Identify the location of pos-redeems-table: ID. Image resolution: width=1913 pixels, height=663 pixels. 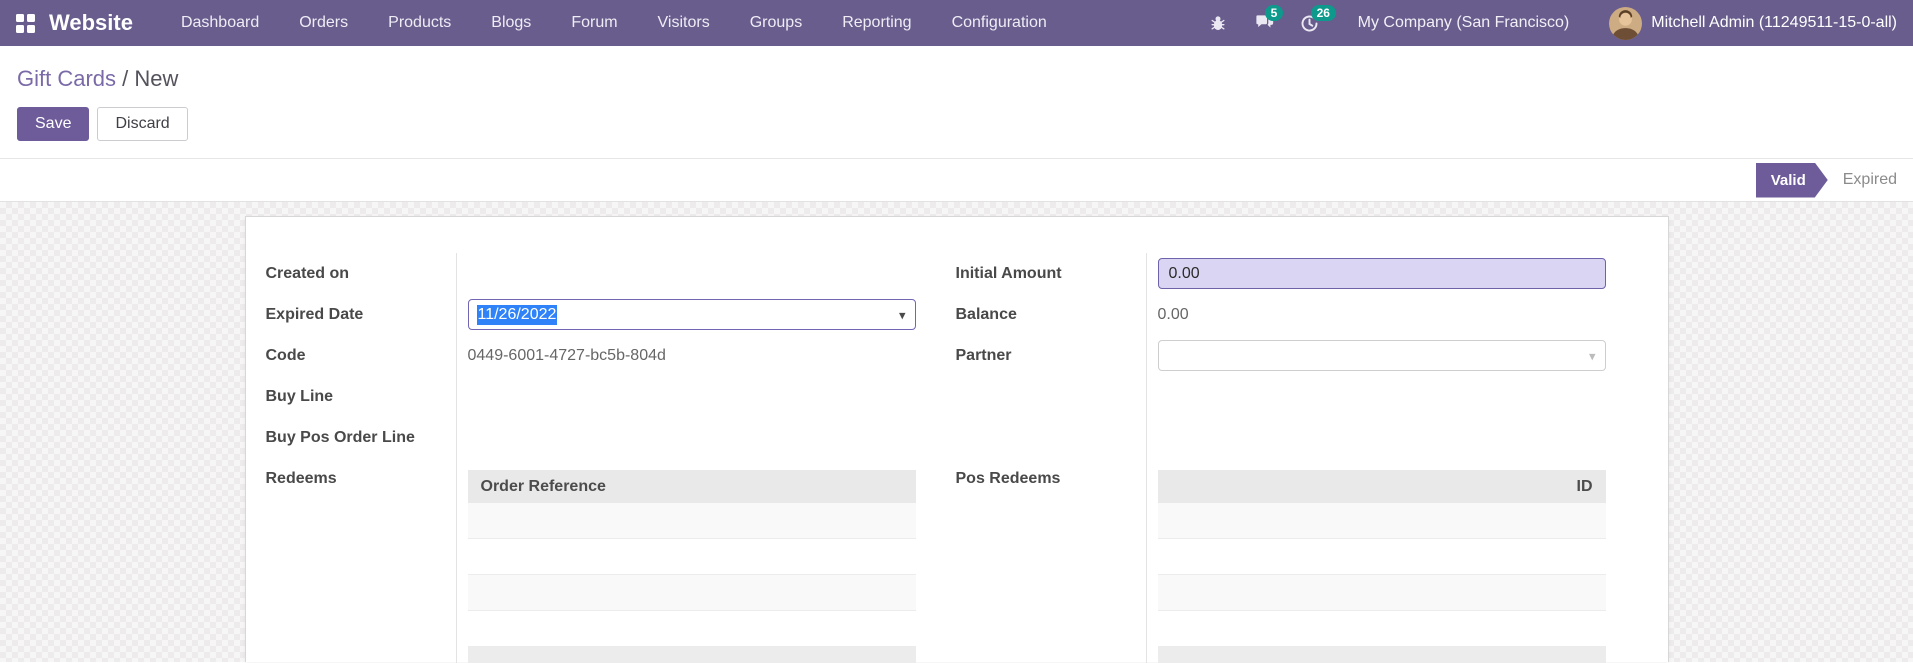
(1381, 566).